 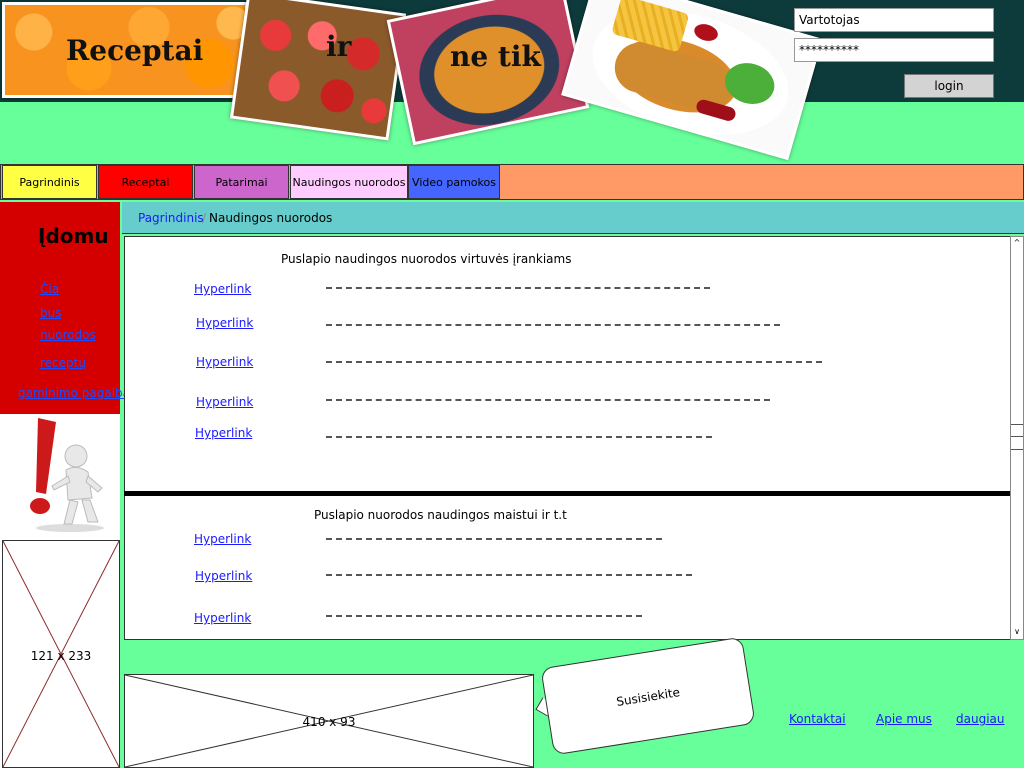 I want to click on contact-speech-bubble: Susisiekite, so click(x=648, y=696).